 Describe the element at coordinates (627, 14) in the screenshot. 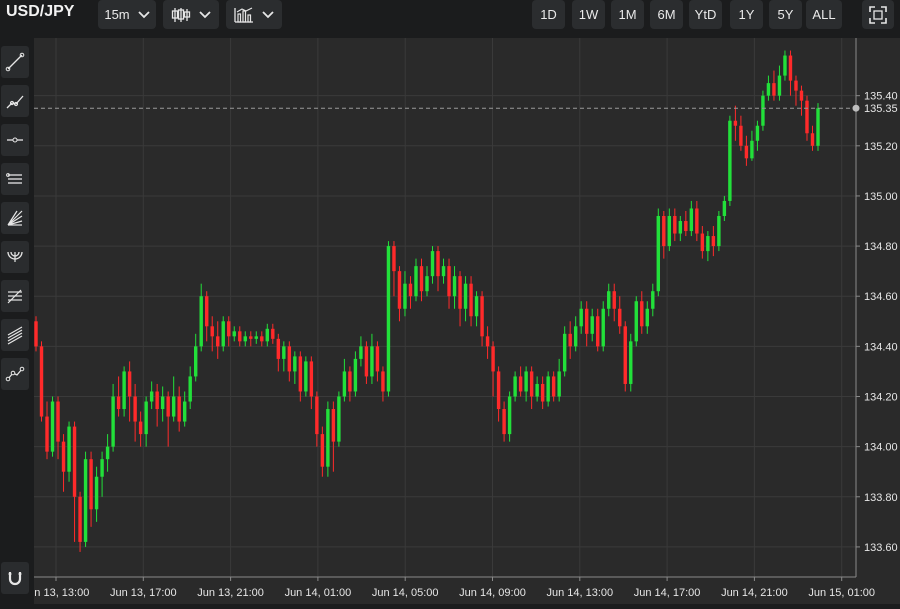

I see `range-button-1m: 1M` at that location.